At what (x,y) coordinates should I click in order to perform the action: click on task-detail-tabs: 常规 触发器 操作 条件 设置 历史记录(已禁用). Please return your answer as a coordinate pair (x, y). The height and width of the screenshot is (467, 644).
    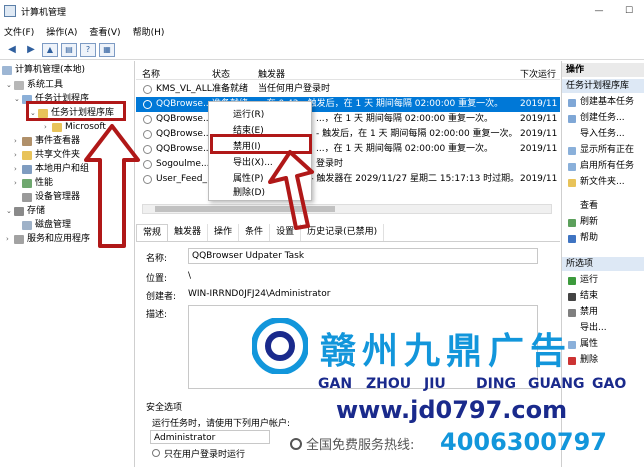
    Looking at the image, I should click on (348, 233).